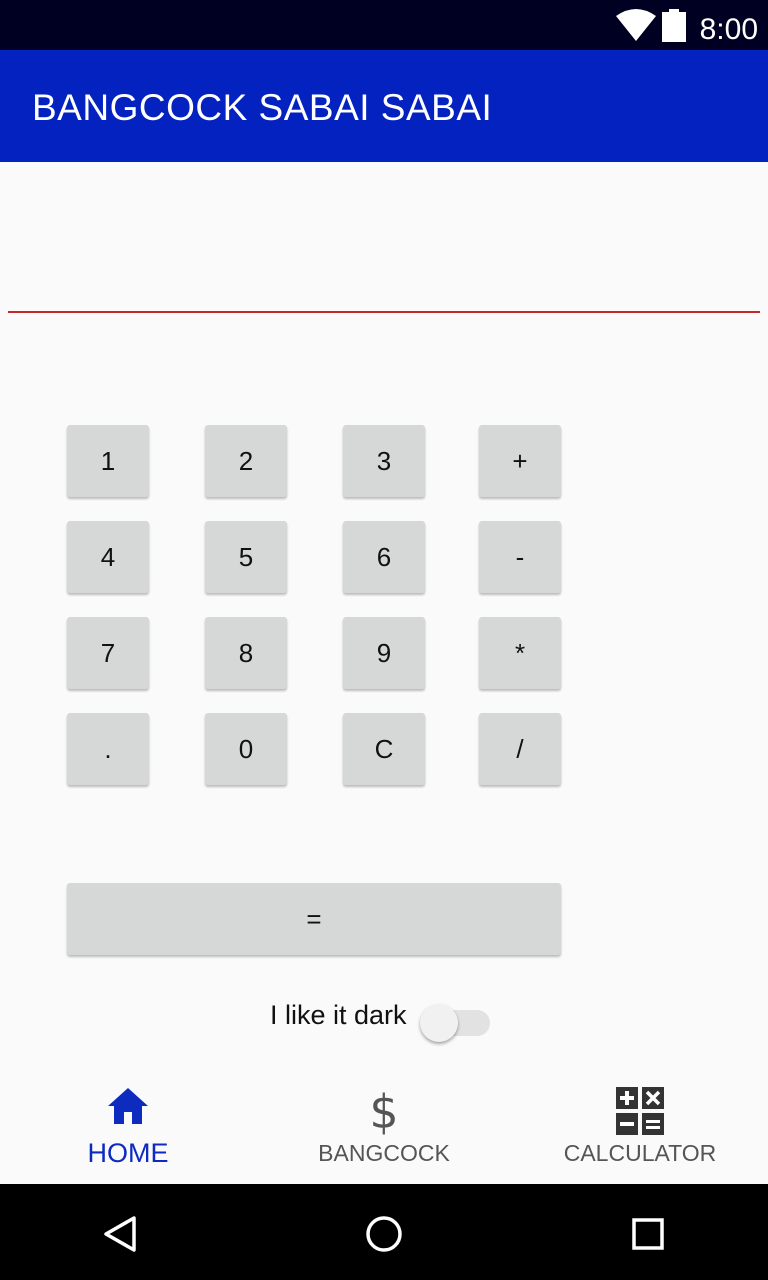 The width and height of the screenshot is (768, 1280). I want to click on key-6: 6, so click(384, 557).